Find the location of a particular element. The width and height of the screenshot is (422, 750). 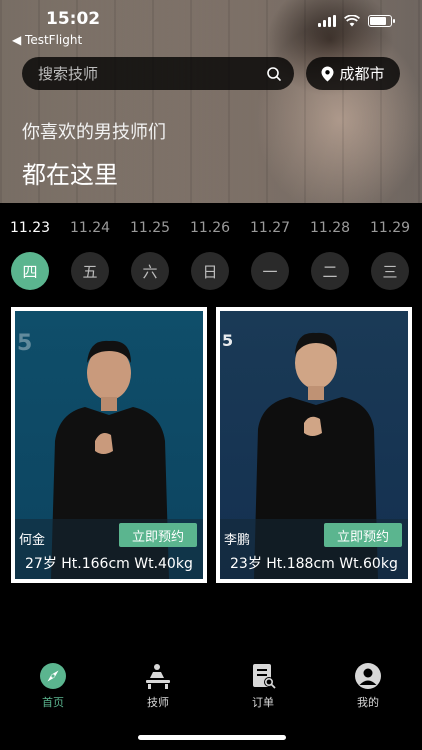

day-date: 11.23 is located at coordinates (30, 228).